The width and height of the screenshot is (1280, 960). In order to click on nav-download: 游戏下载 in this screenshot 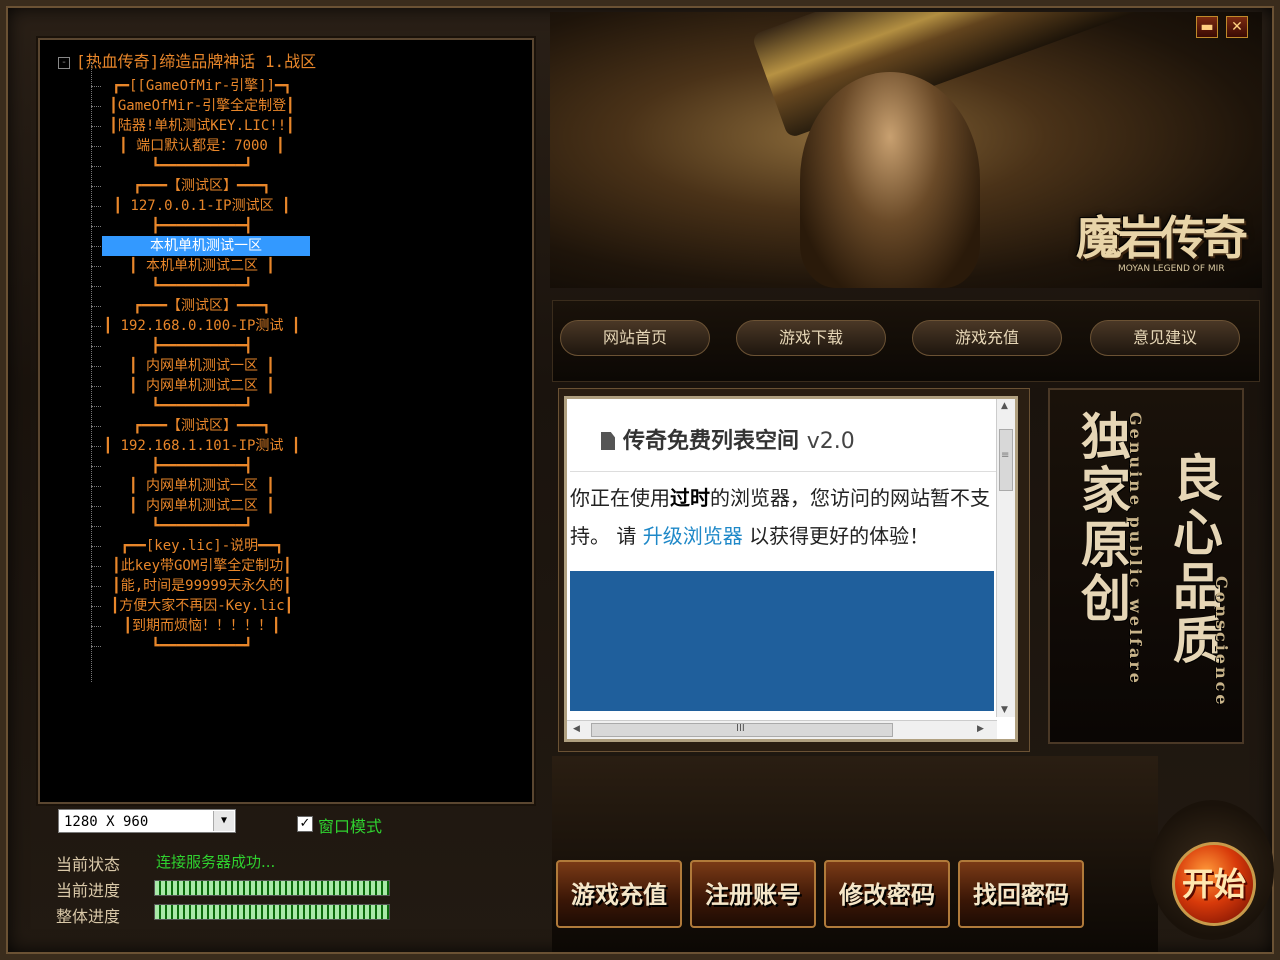, I will do `click(811, 338)`.